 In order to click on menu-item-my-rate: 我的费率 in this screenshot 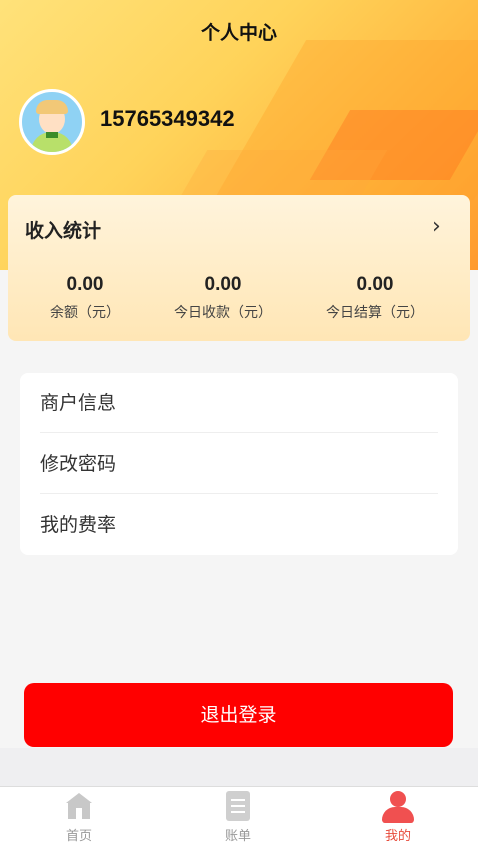, I will do `click(239, 525)`.